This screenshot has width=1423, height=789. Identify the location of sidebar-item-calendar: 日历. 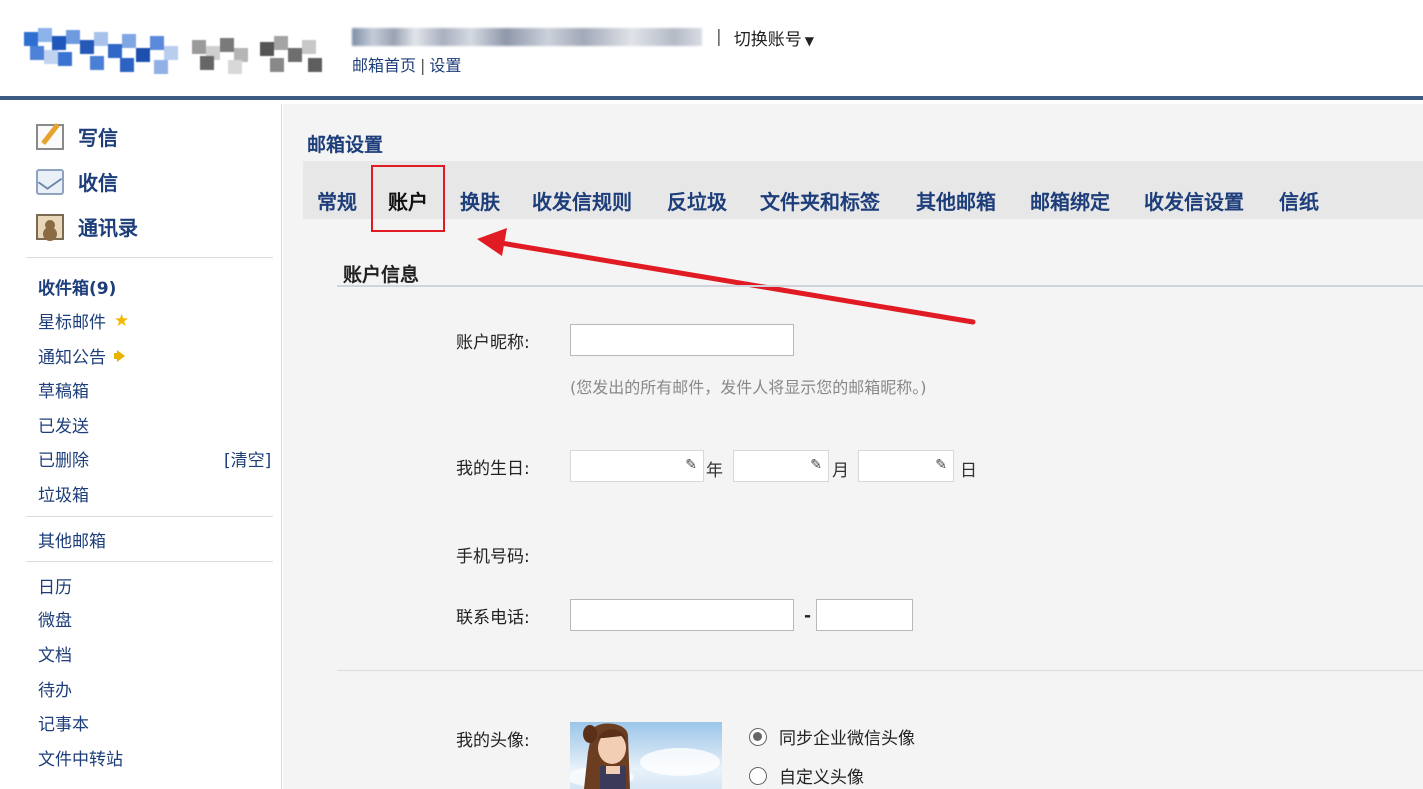
(55, 585).